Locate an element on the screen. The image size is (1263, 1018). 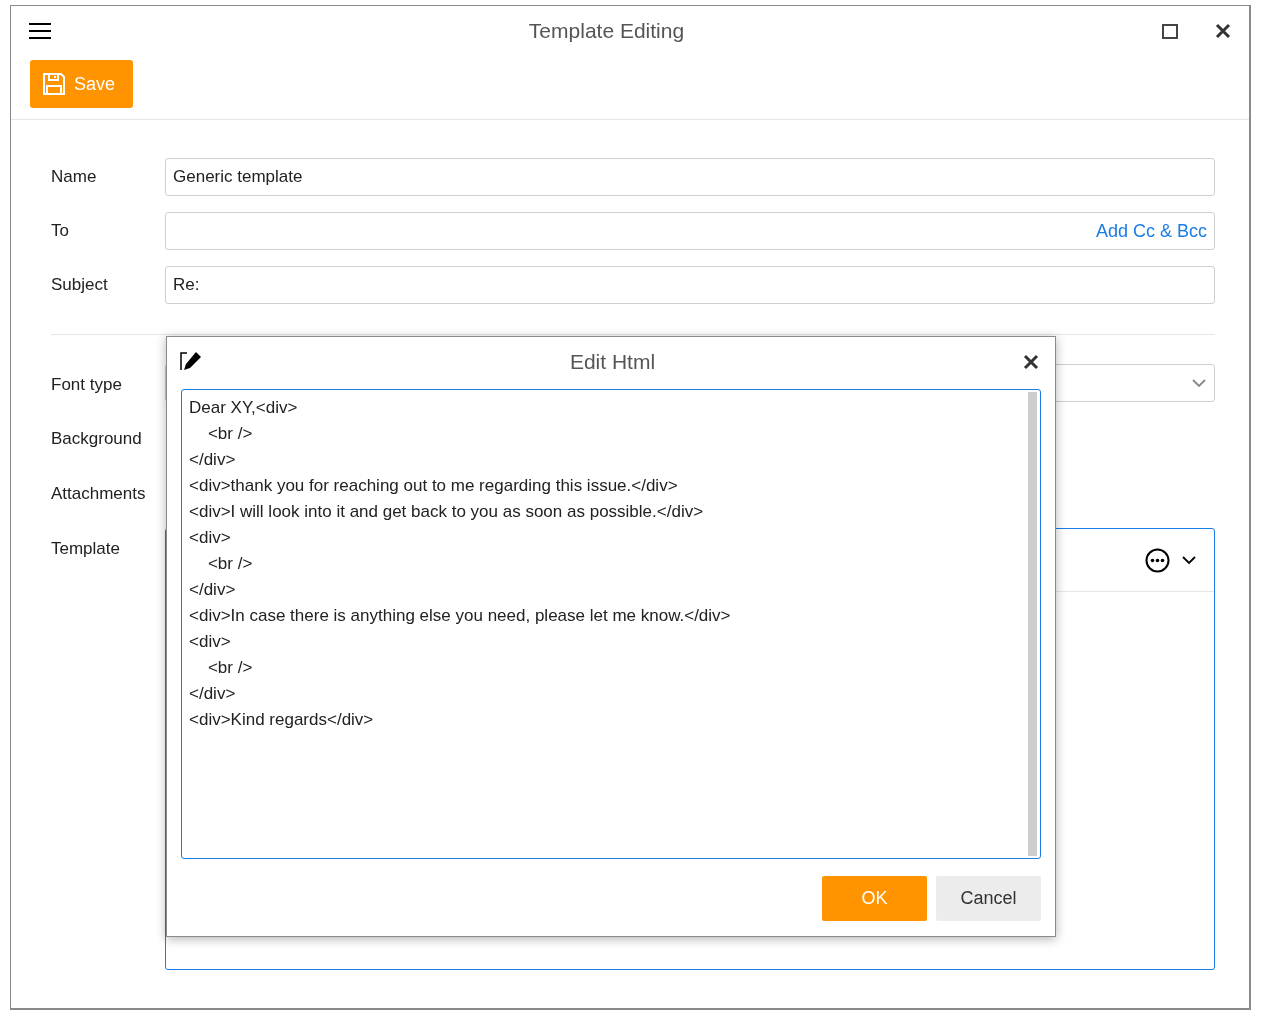
dialog-title: Edit Html is located at coordinates (612, 362).